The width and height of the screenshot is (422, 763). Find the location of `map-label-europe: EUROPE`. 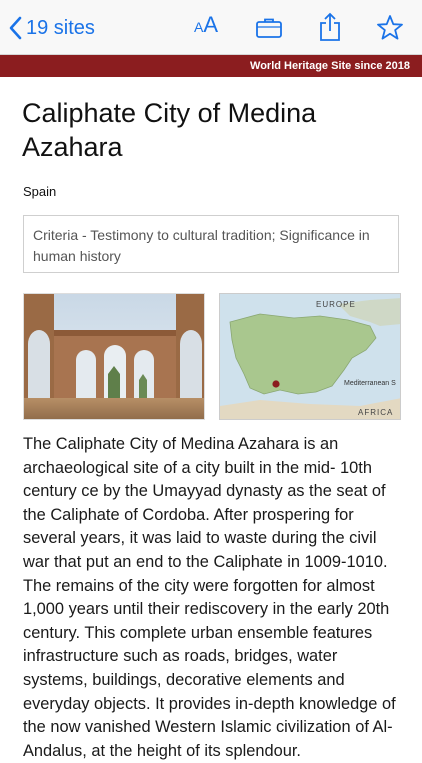

map-label-europe: EUROPE is located at coordinates (336, 304).